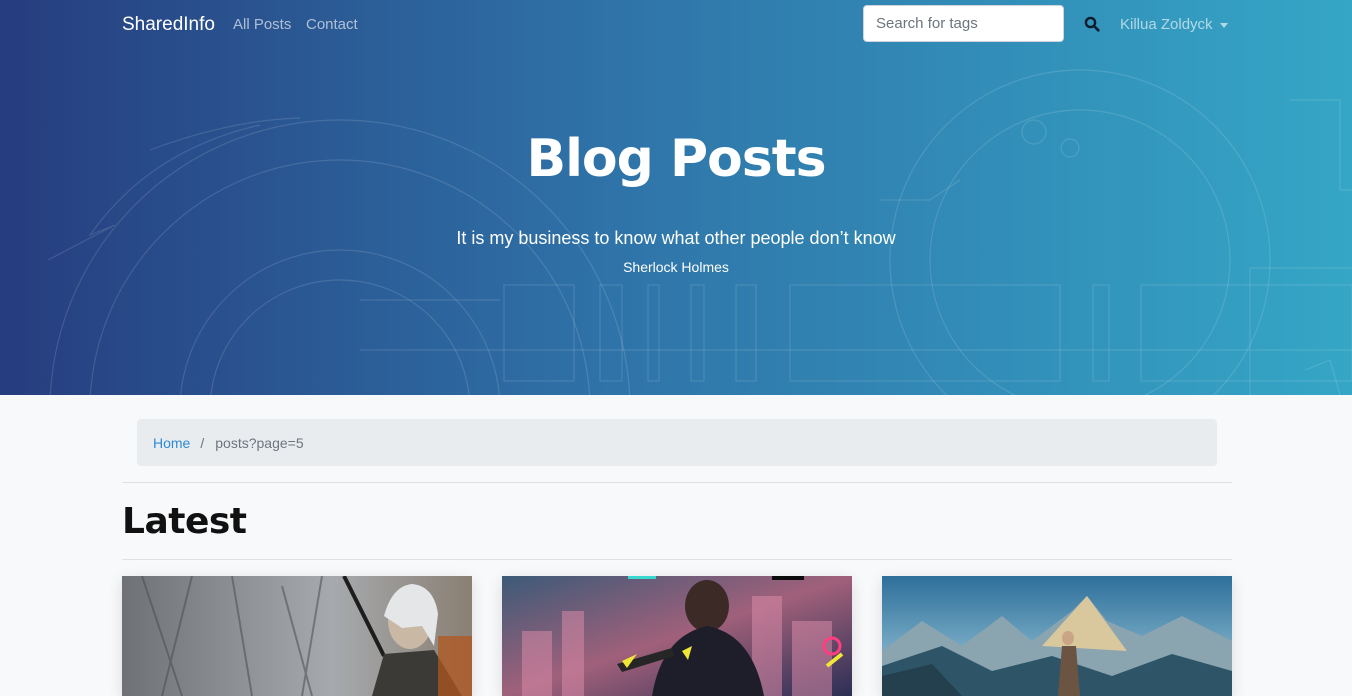 The height and width of the screenshot is (696, 1352). I want to click on user-menu-dropdown: Killua Zoldyck, so click(1174, 25).